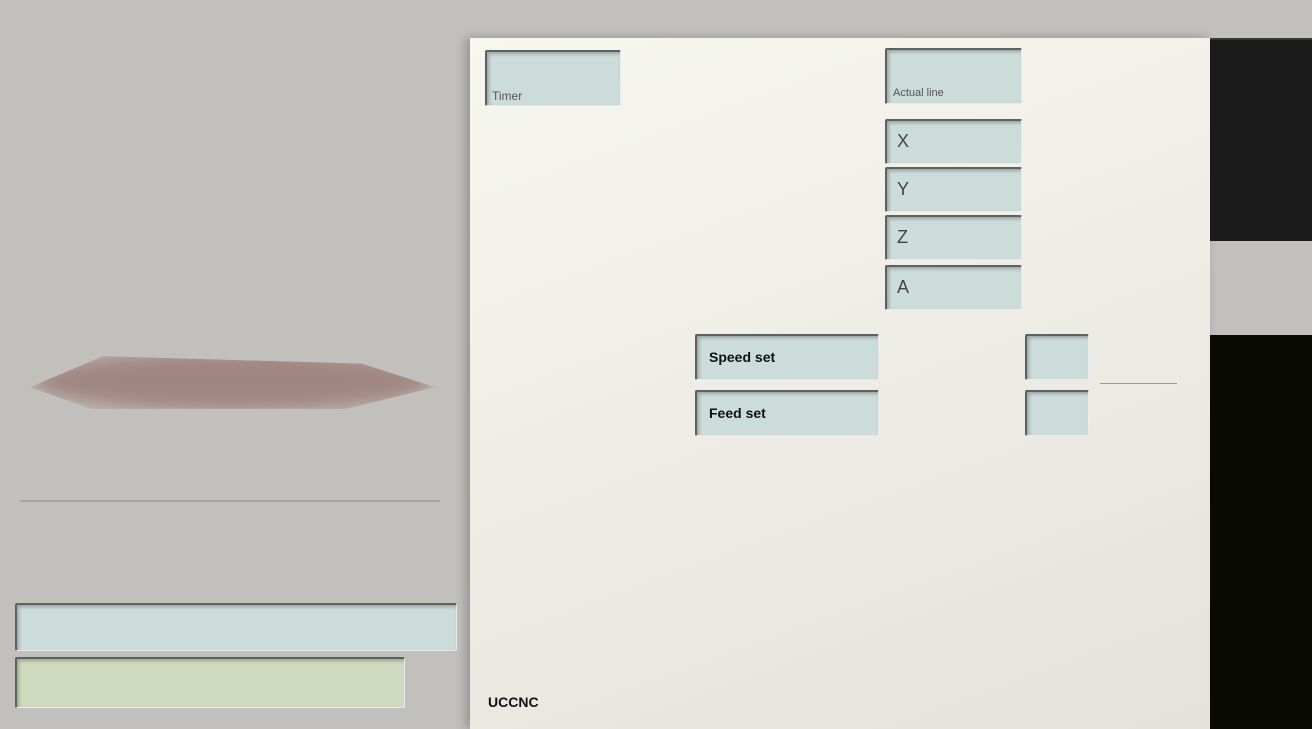 The height and width of the screenshot is (729, 1312). I want to click on dro-z-axis: Z, so click(953, 237).